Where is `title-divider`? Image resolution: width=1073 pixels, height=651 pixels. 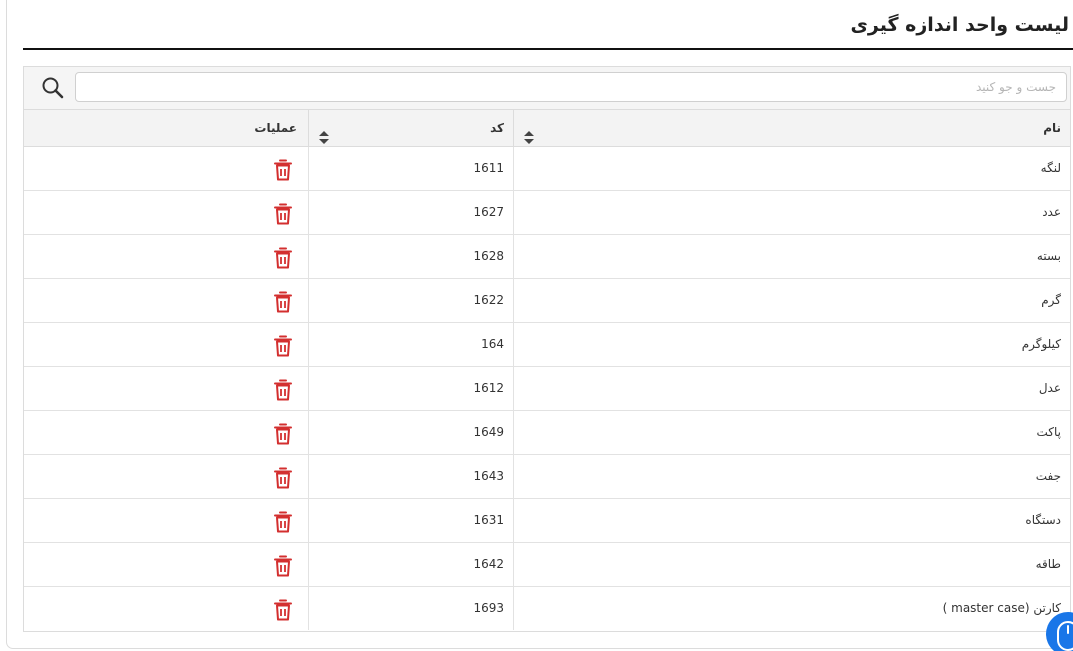
title-divider is located at coordinates (548, 49).